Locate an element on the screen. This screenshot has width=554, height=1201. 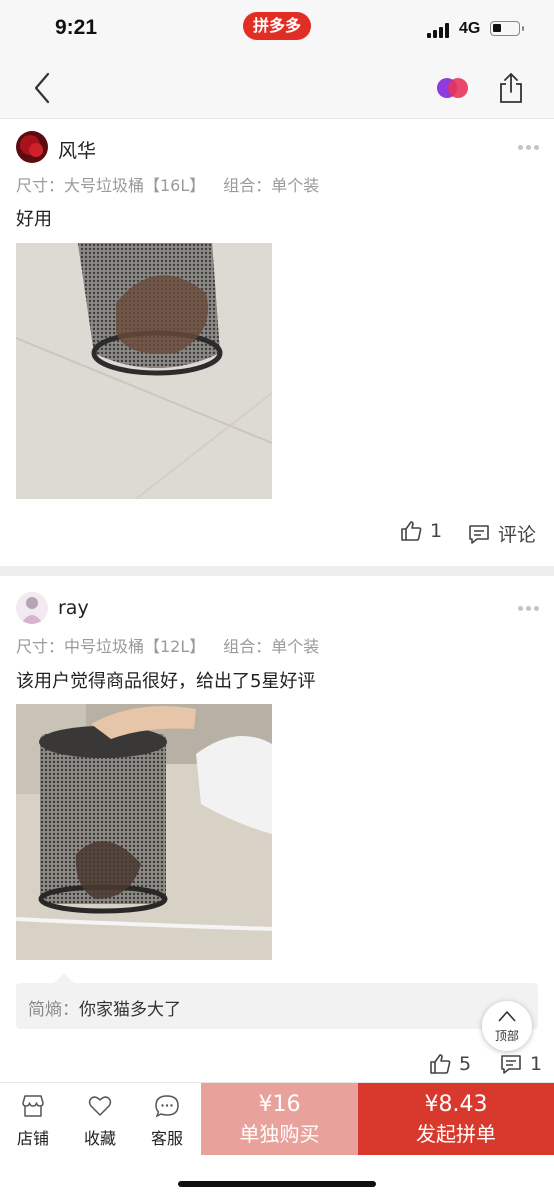
favorite-label: 收藏 is located at coordinates (99, 1138).